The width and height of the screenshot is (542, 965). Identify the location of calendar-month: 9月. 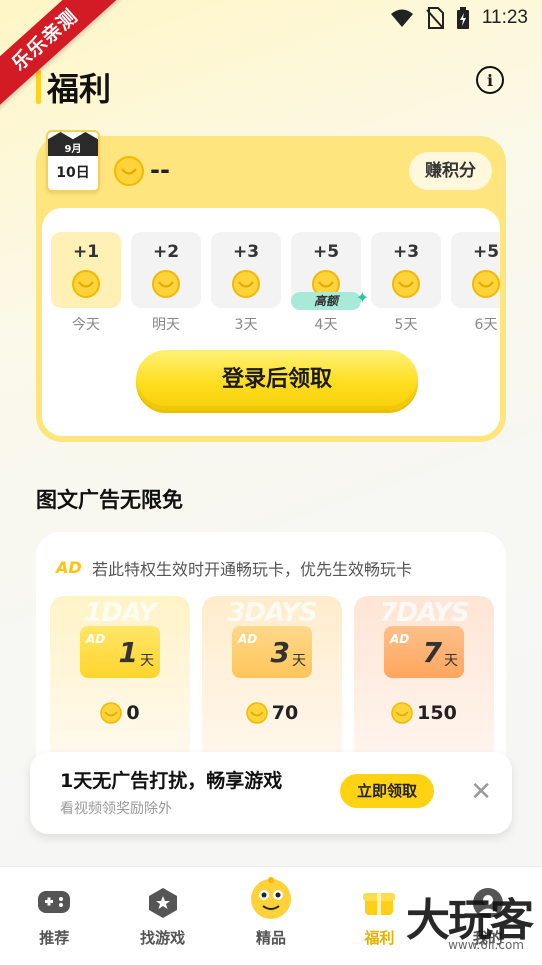
(73, 149).